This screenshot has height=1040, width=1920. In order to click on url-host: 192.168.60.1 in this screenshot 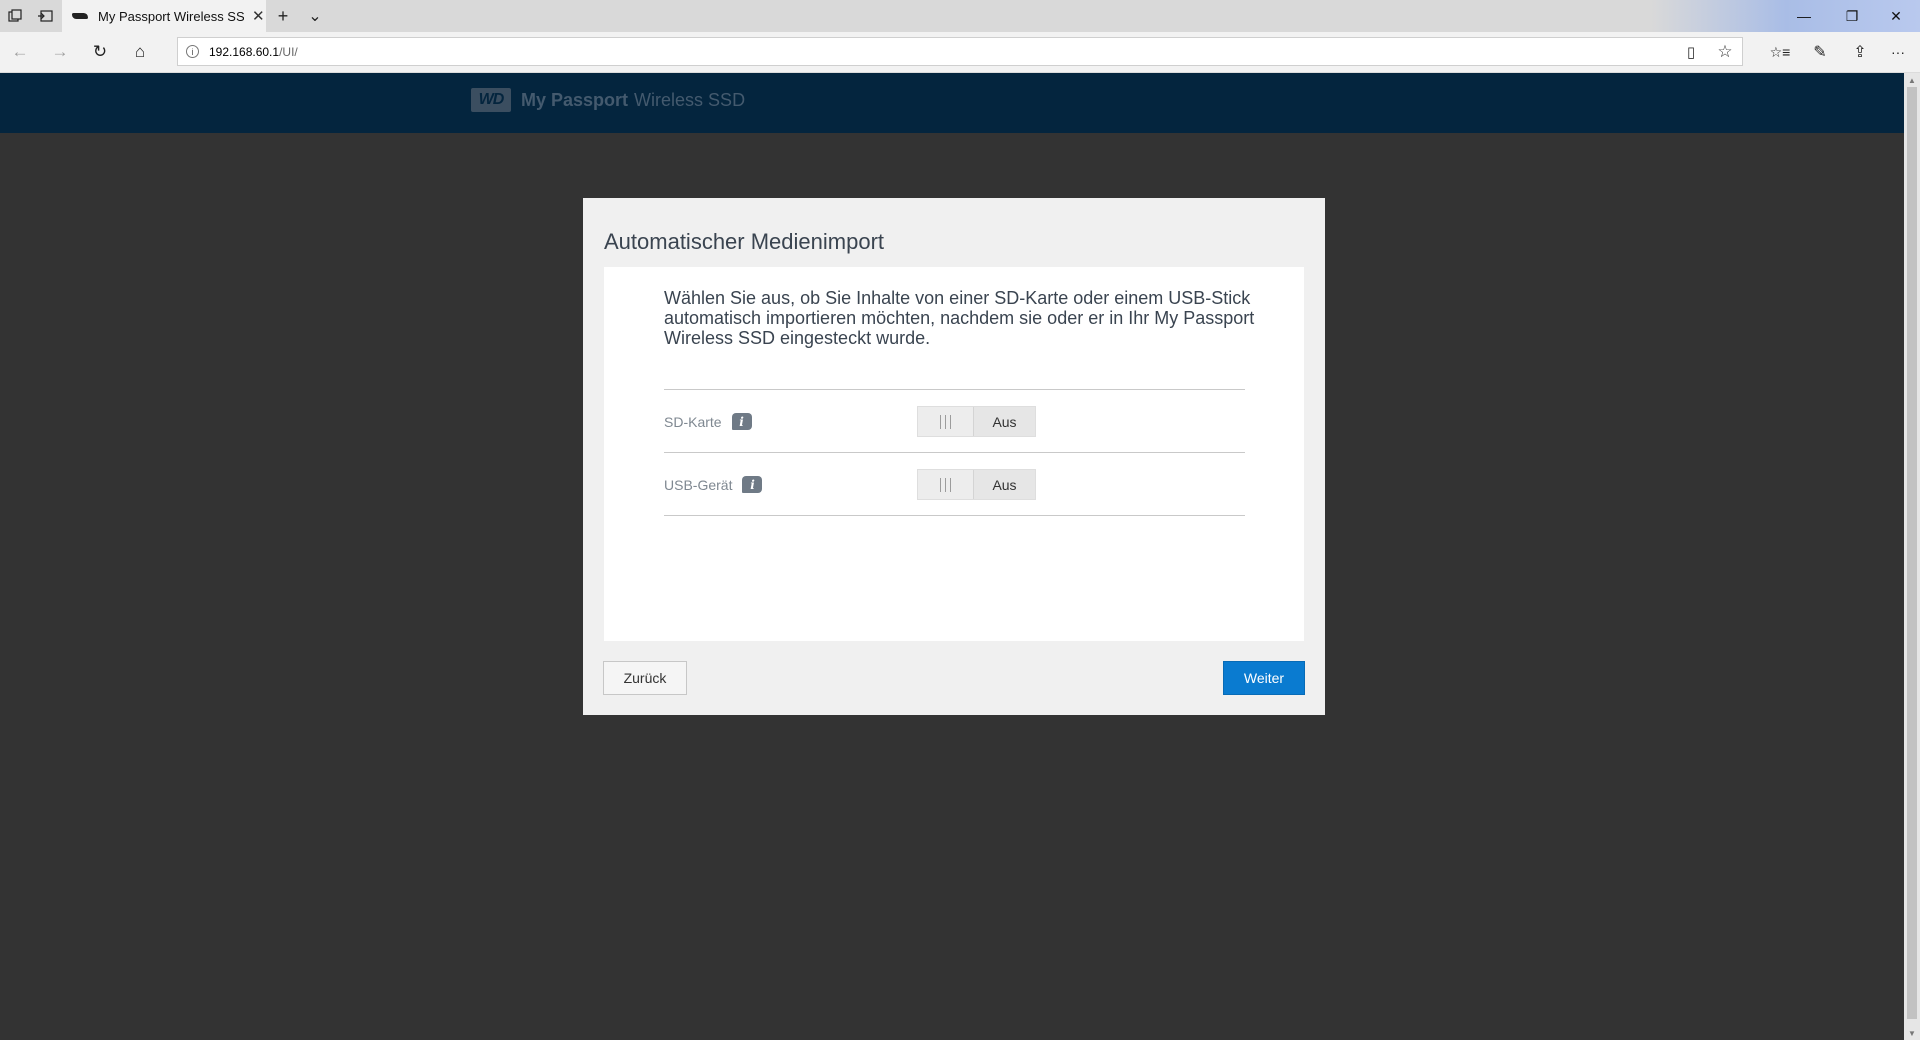, I will do `click(244, 51)`.